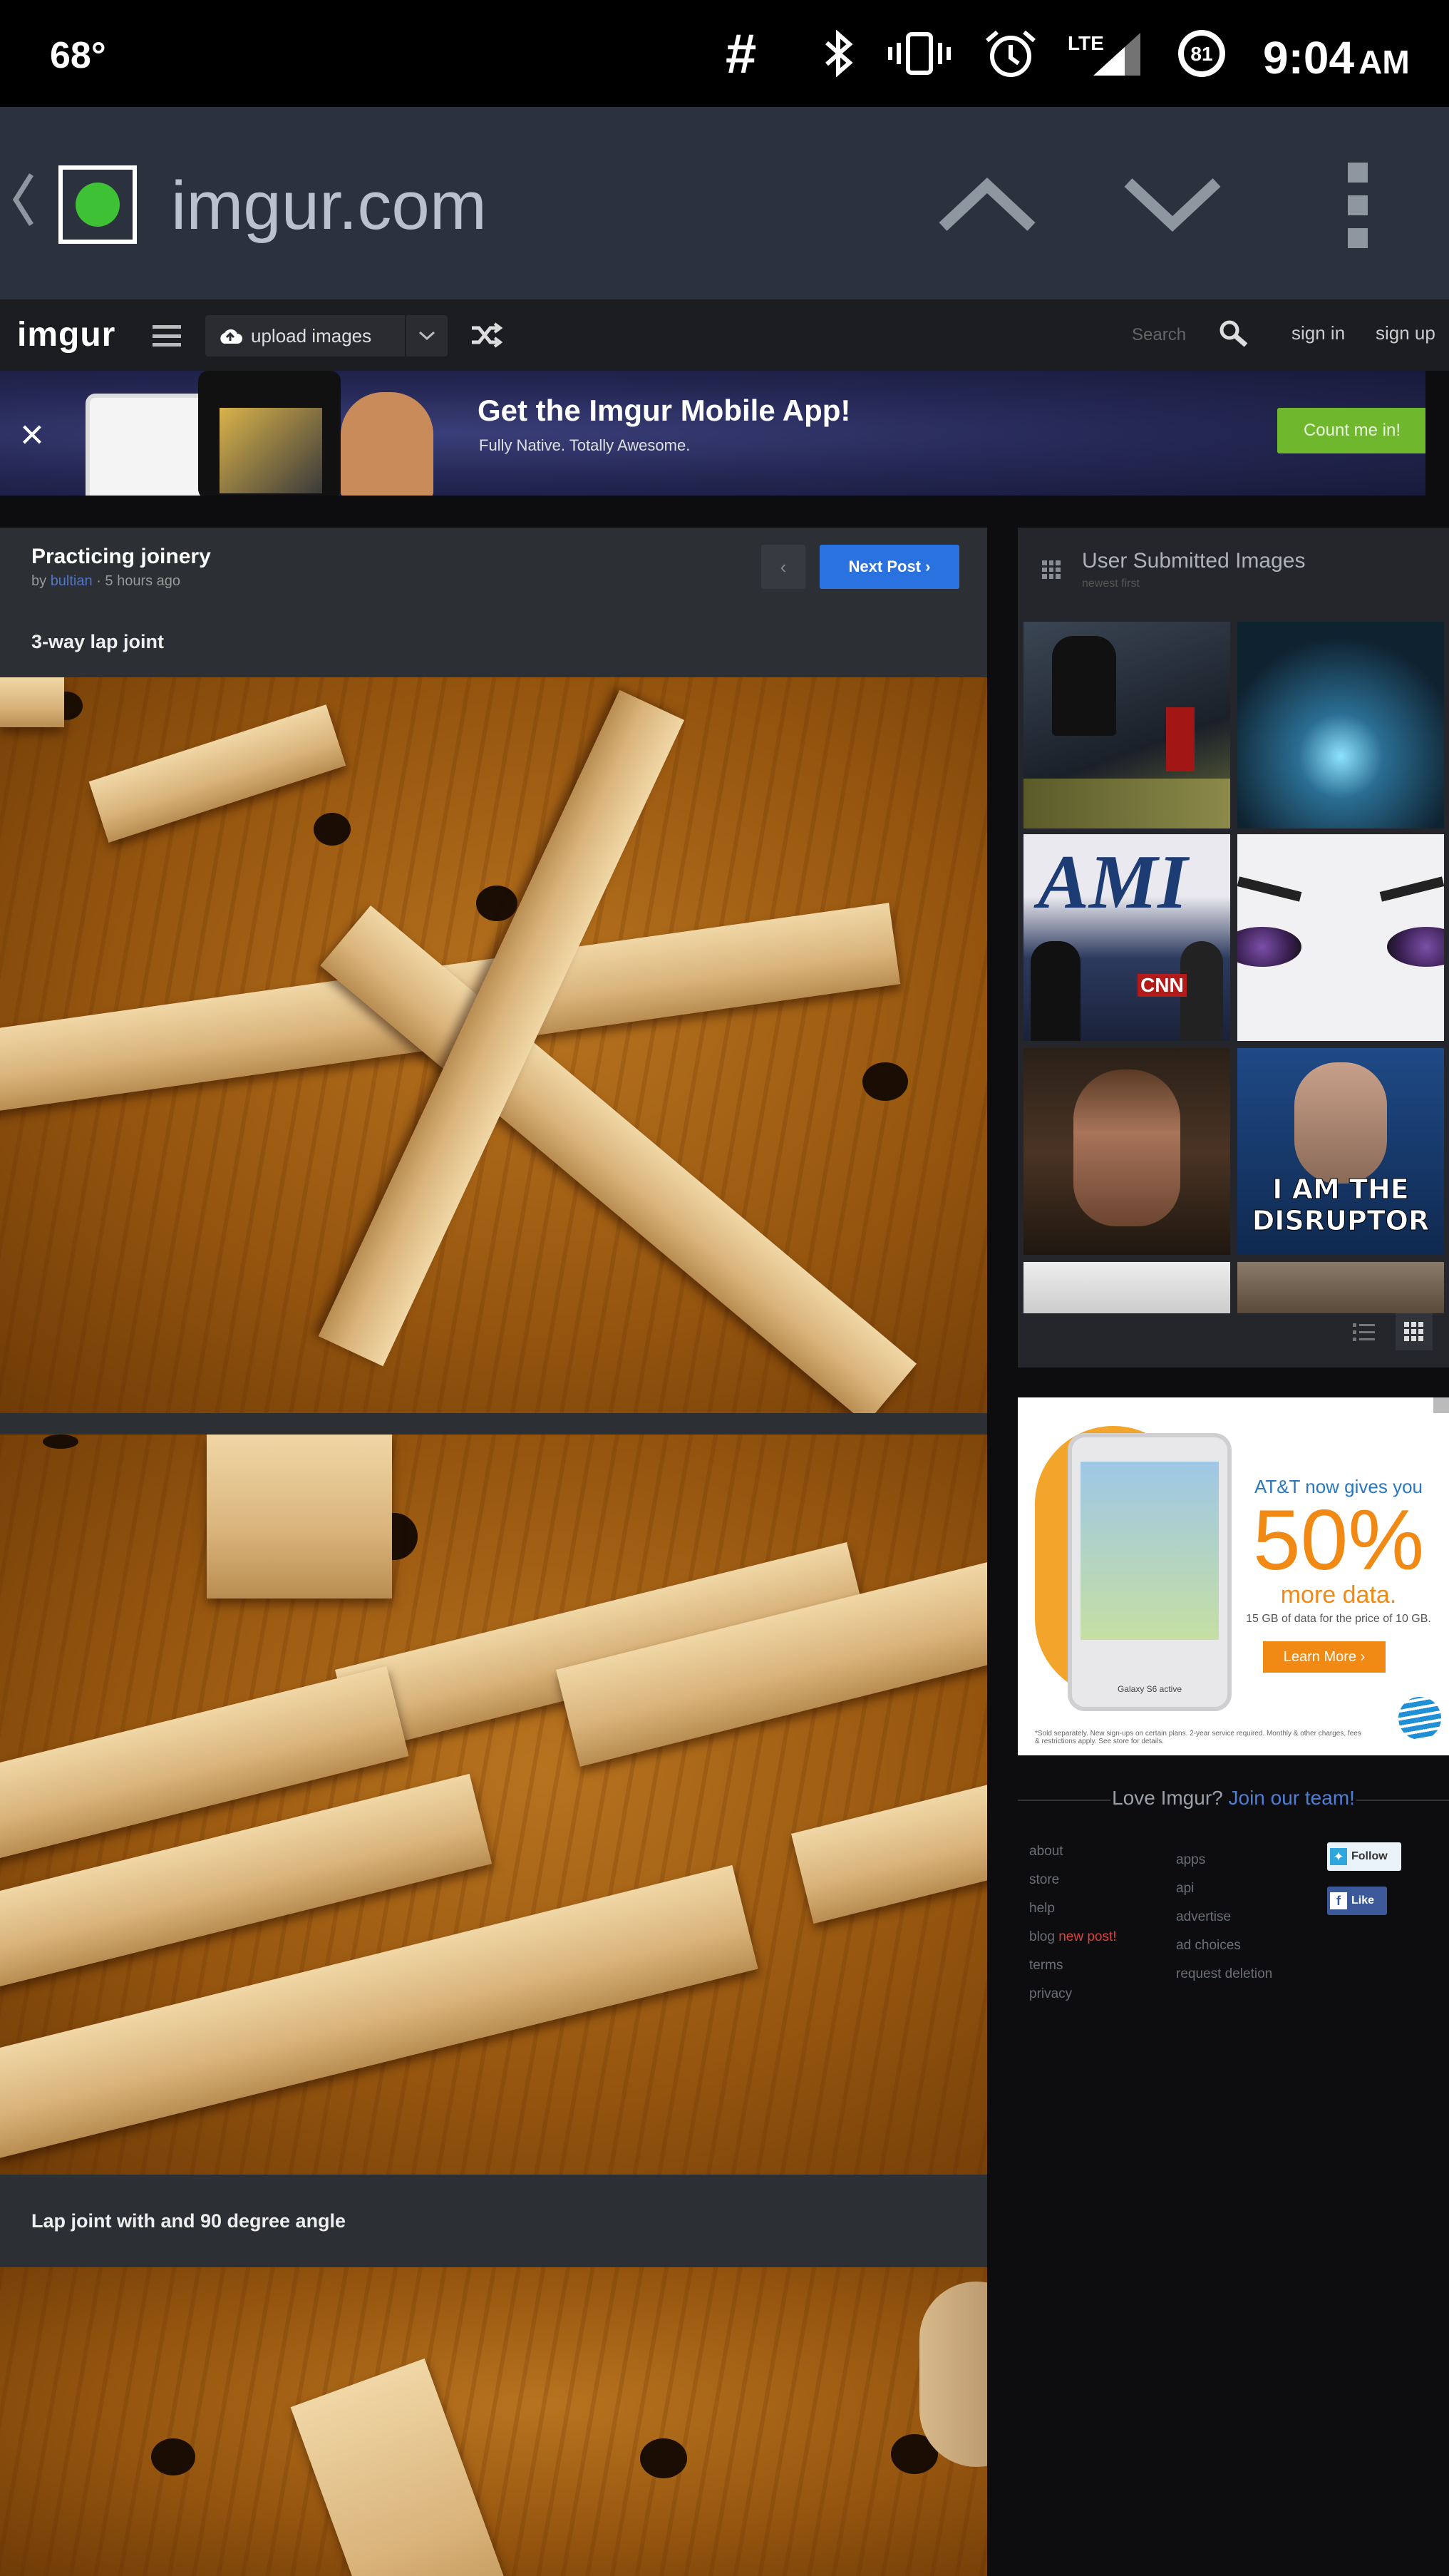  I want to click on post-image-90-degree-lap-joint, so click(493, 2421).